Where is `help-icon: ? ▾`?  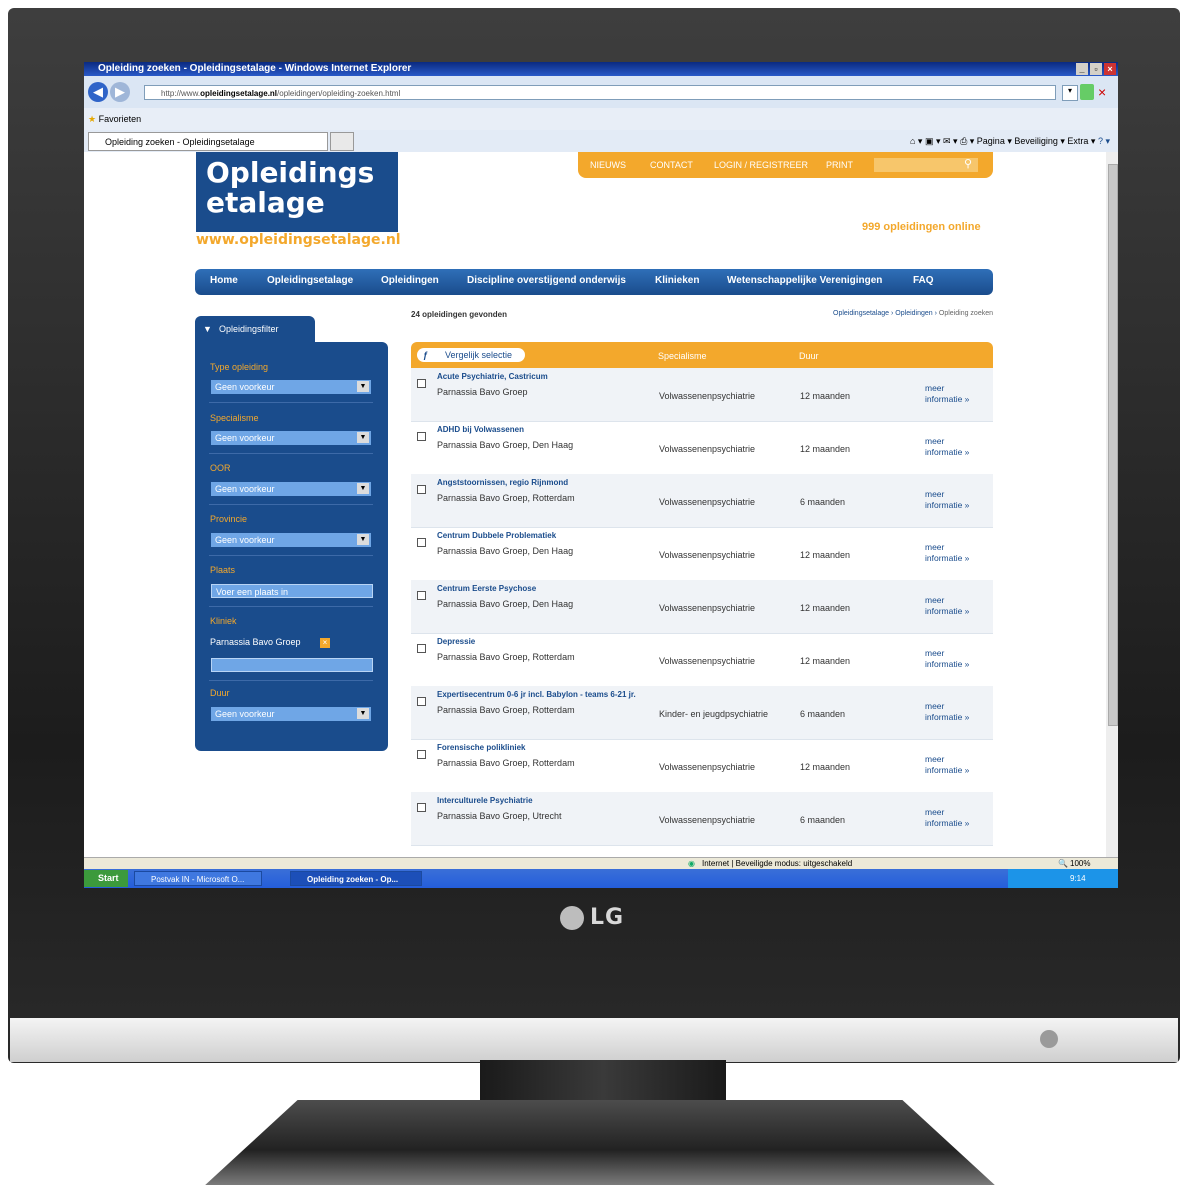
help-icon: ? ▾ is located at coordinates (1104, 141).